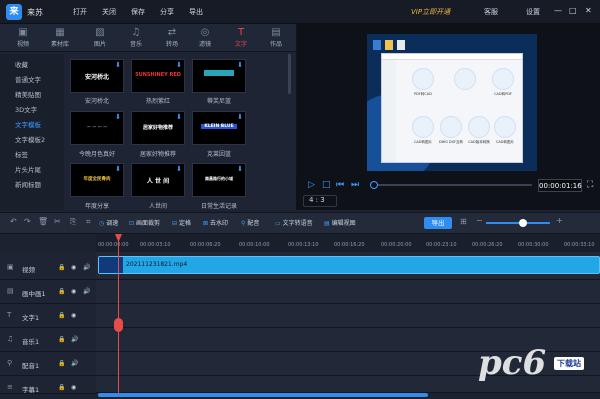 The height and width of the screenshot is (399, 600). I want to click on redo-icon: ↷, so click(27, 221).